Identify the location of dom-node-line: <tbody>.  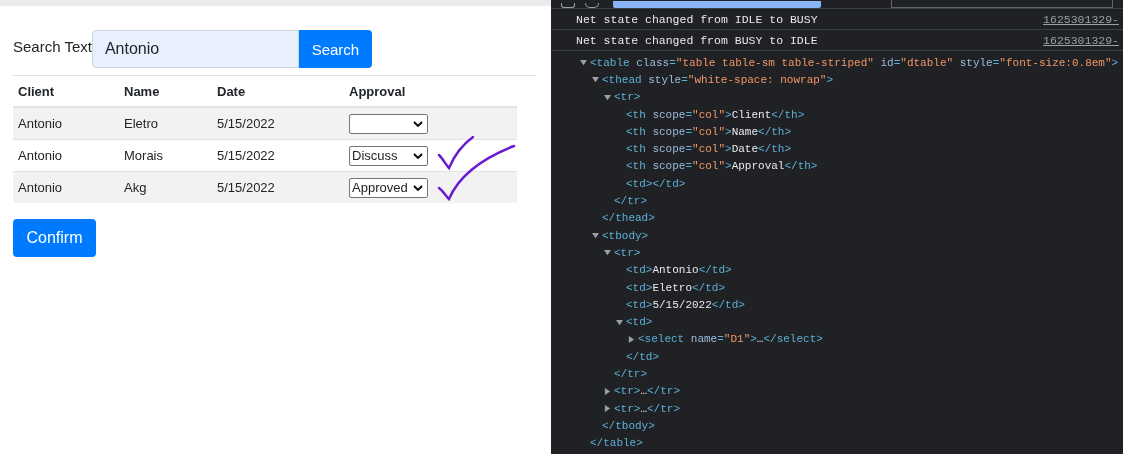
(625, 235).